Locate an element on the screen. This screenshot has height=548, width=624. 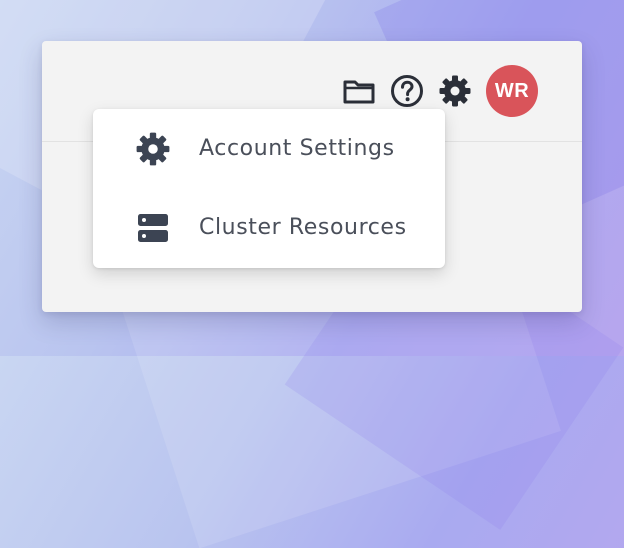
help-button is located at coordinates (407, 91).